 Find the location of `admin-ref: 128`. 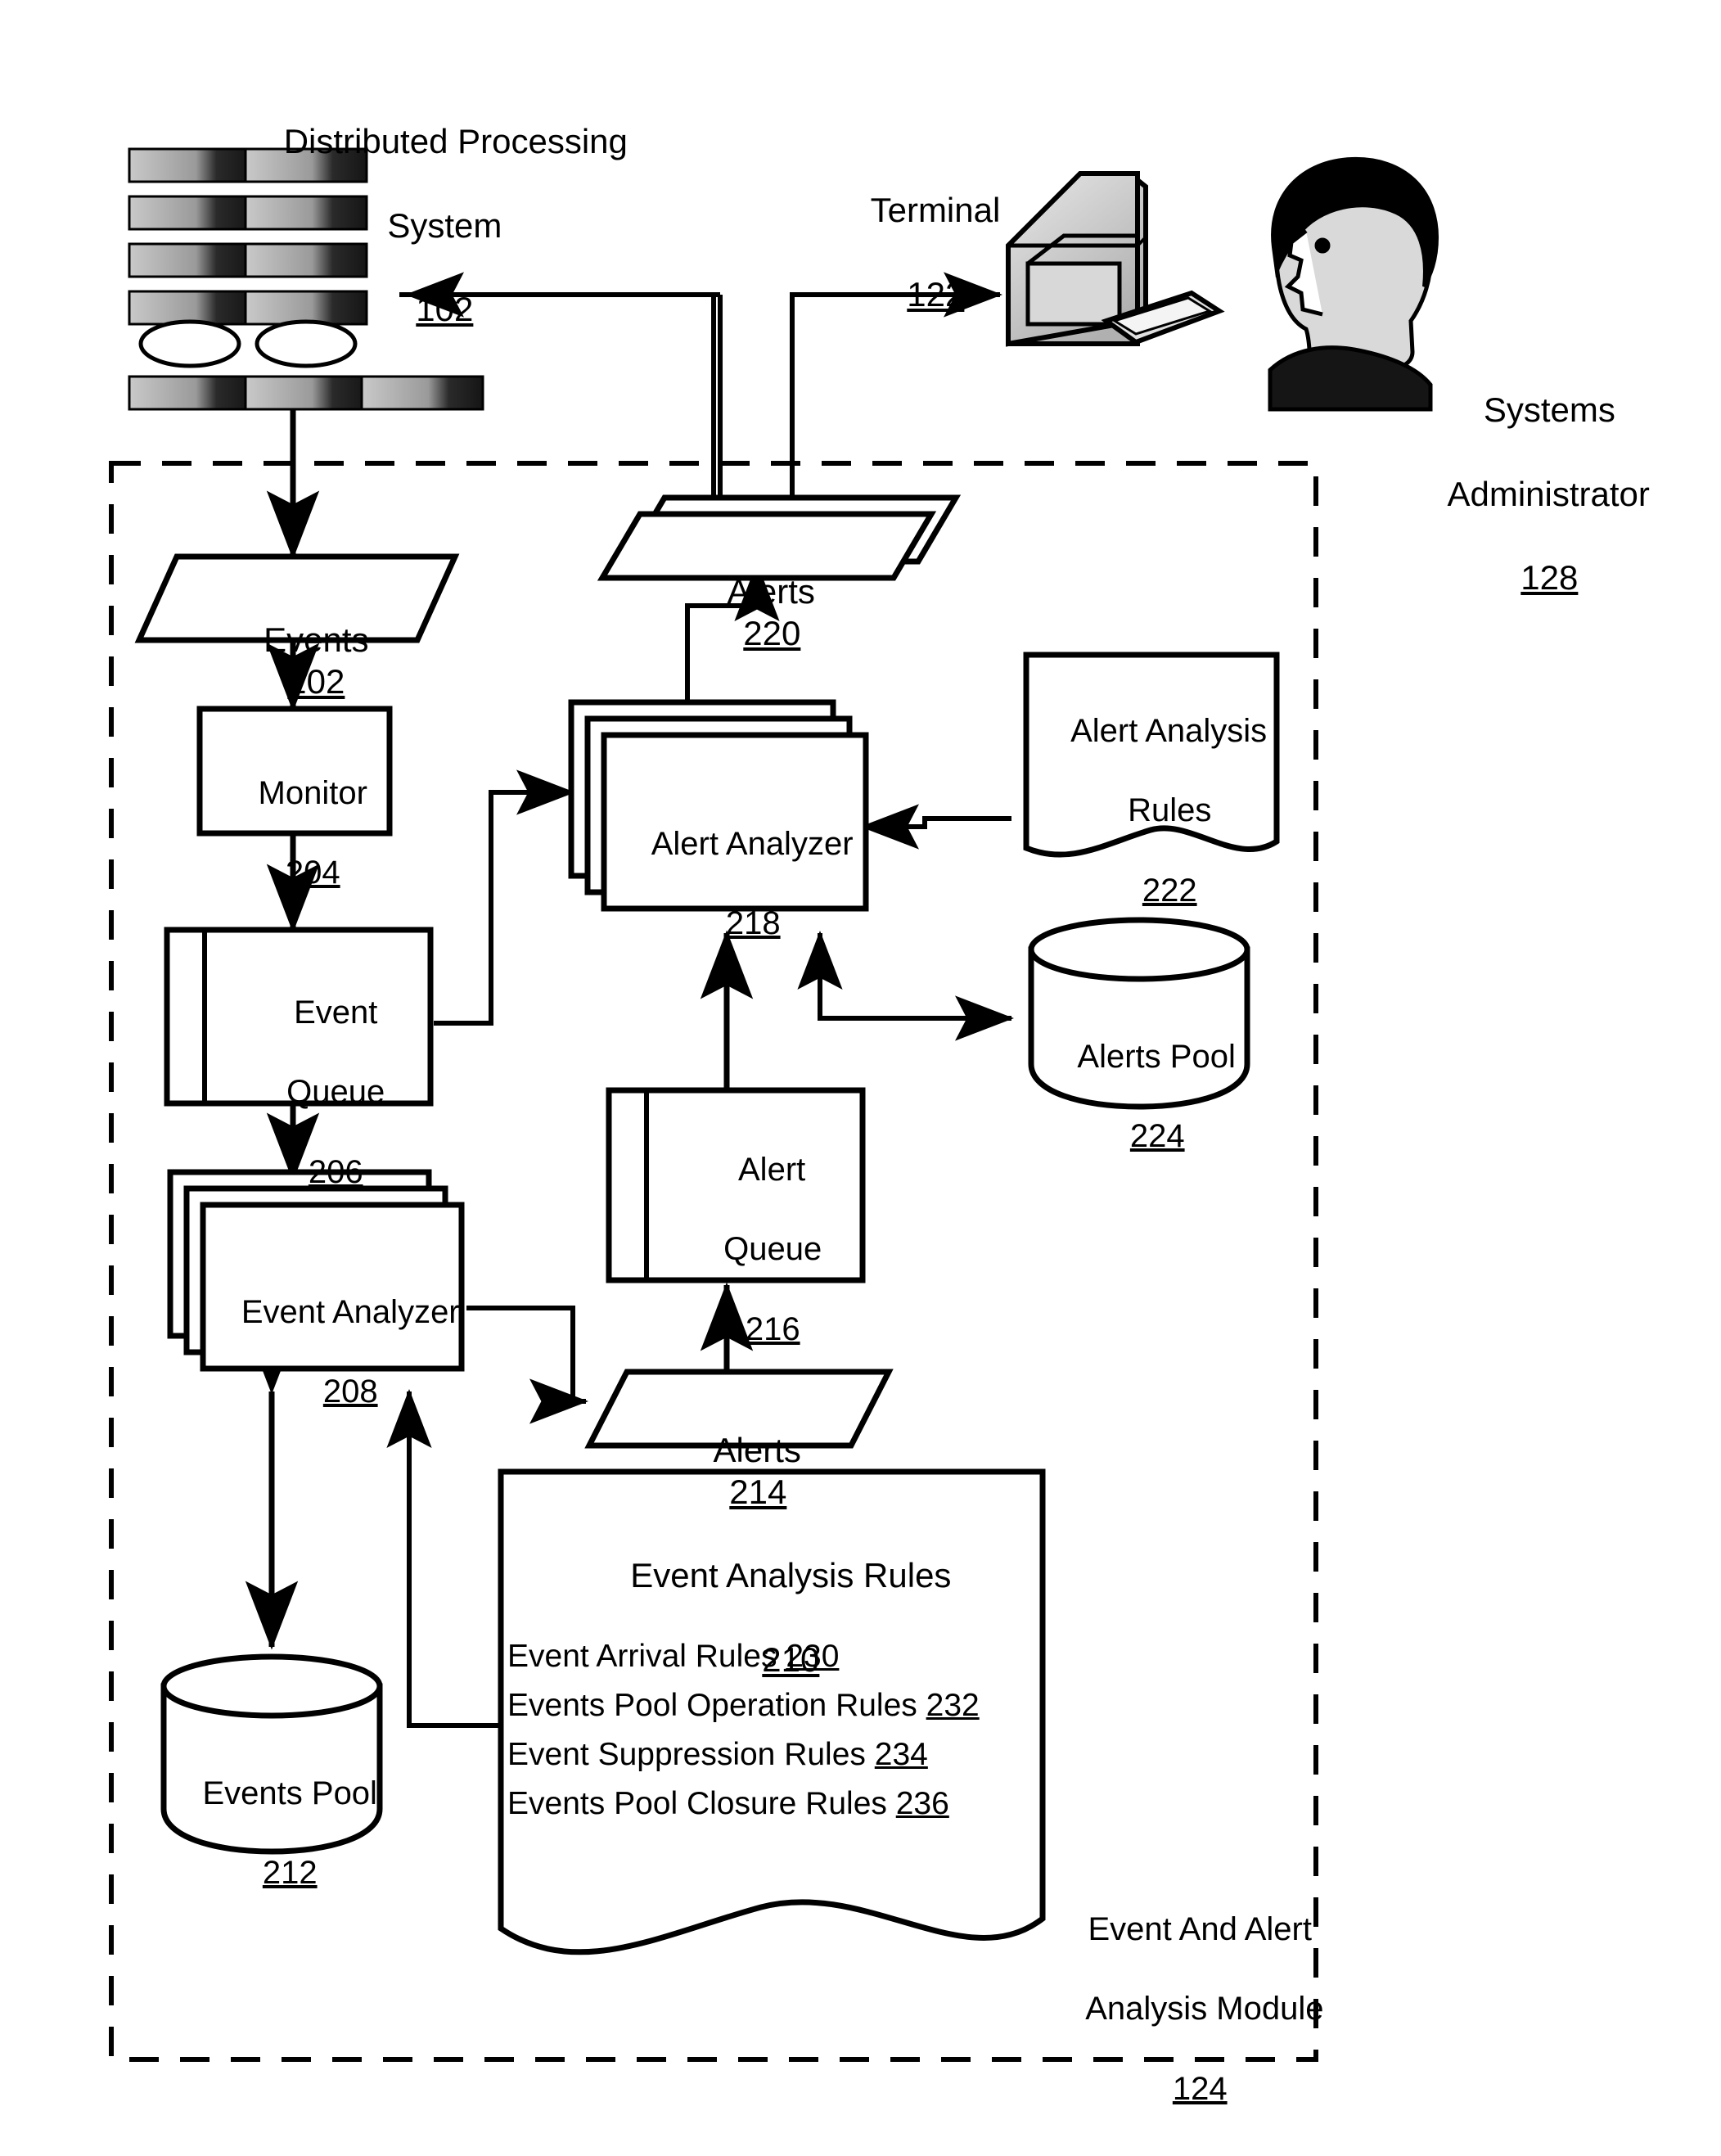

admin-ref: 128 is located at coordinates (1550, 578).